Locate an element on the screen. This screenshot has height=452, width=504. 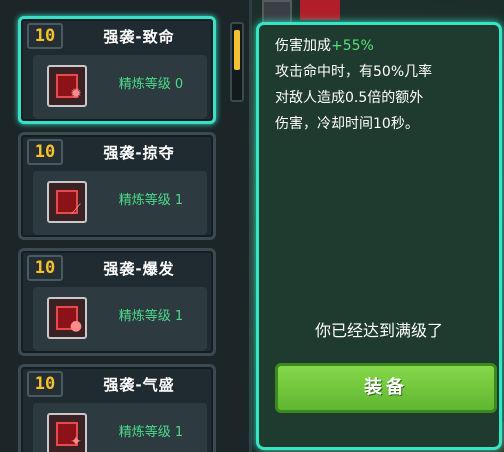
skill-card-3: 10 强袭-气盛 ✦ 精炼等级 1 is located at coordinates (117, 408).